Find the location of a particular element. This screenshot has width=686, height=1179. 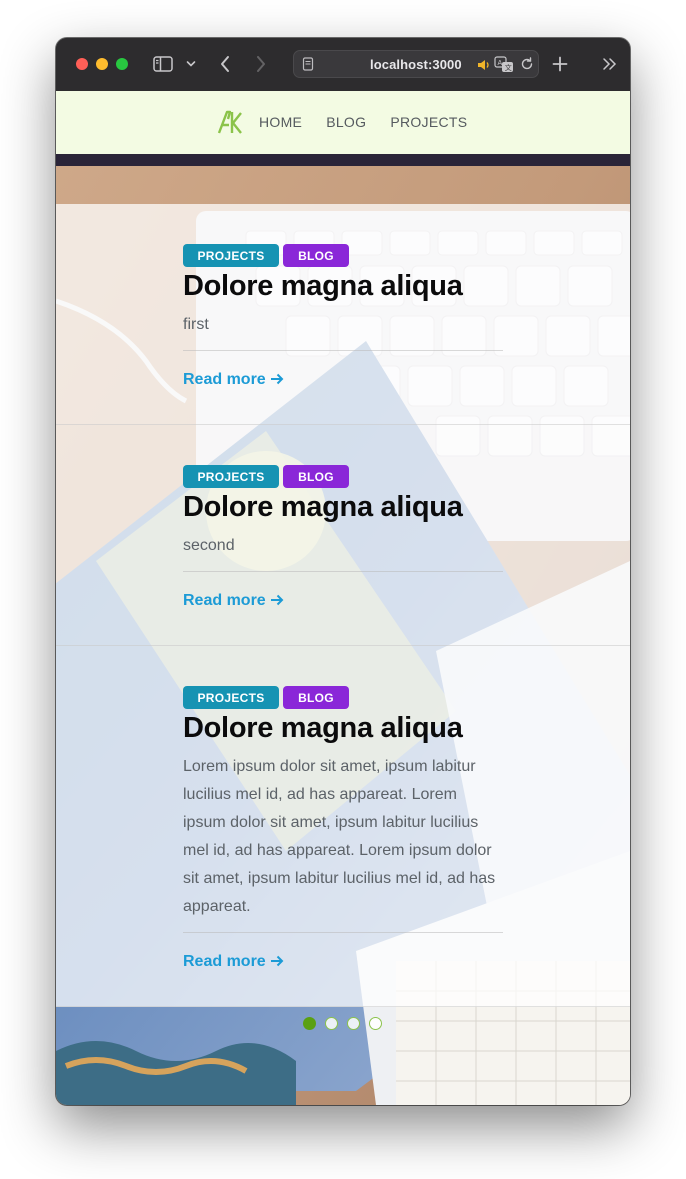

minimize-window-button is located at coordinates (102, 64).